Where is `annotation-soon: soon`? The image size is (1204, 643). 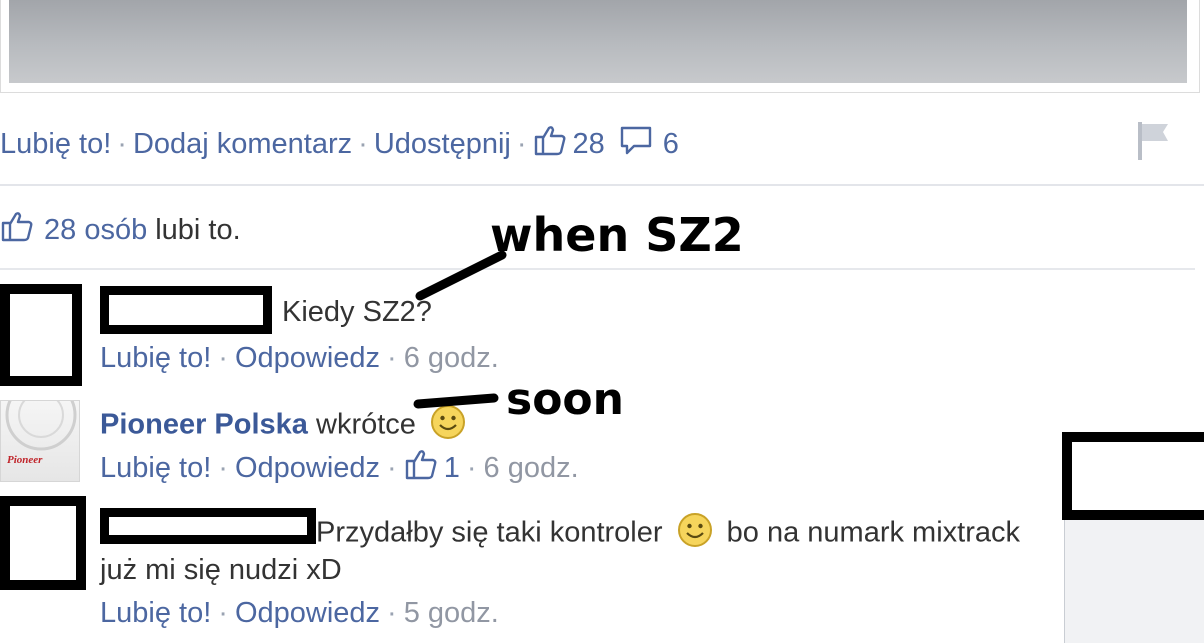
annotation-soon: soon is located at coordinates (565, 399).